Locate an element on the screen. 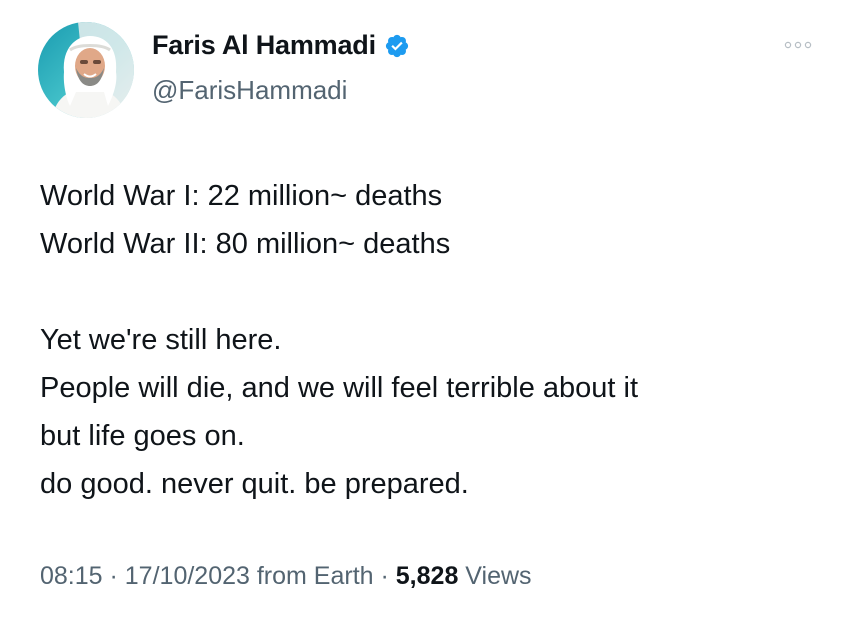 This screenshot has width=849, height=619. tweet-line: but life goes on. is located at coordinates (142, 436).